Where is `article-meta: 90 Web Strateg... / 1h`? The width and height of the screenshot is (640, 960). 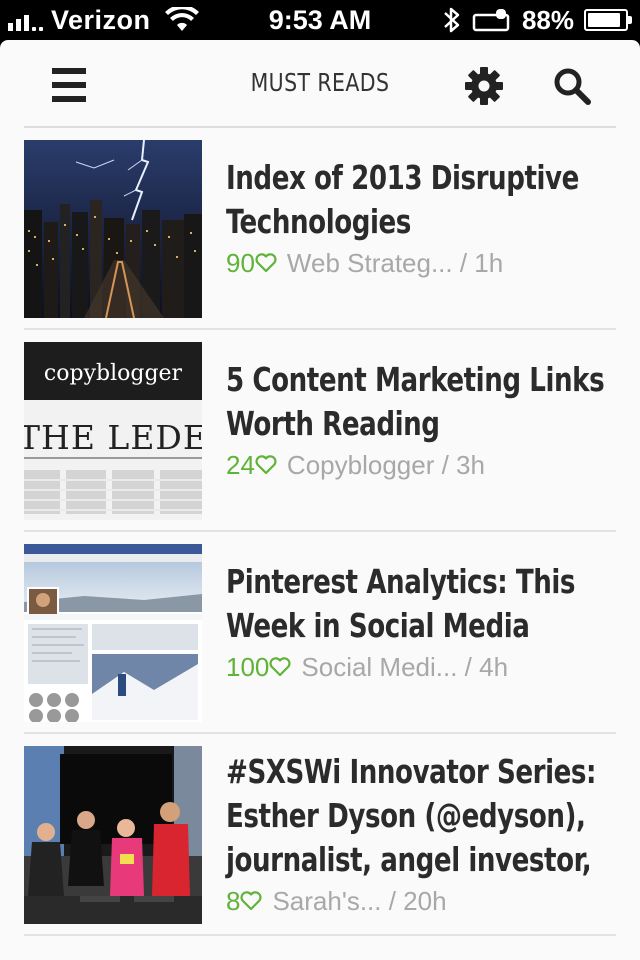 article-meta: 90 Web Strateg... / 1h is located at coordinates (421, 263).